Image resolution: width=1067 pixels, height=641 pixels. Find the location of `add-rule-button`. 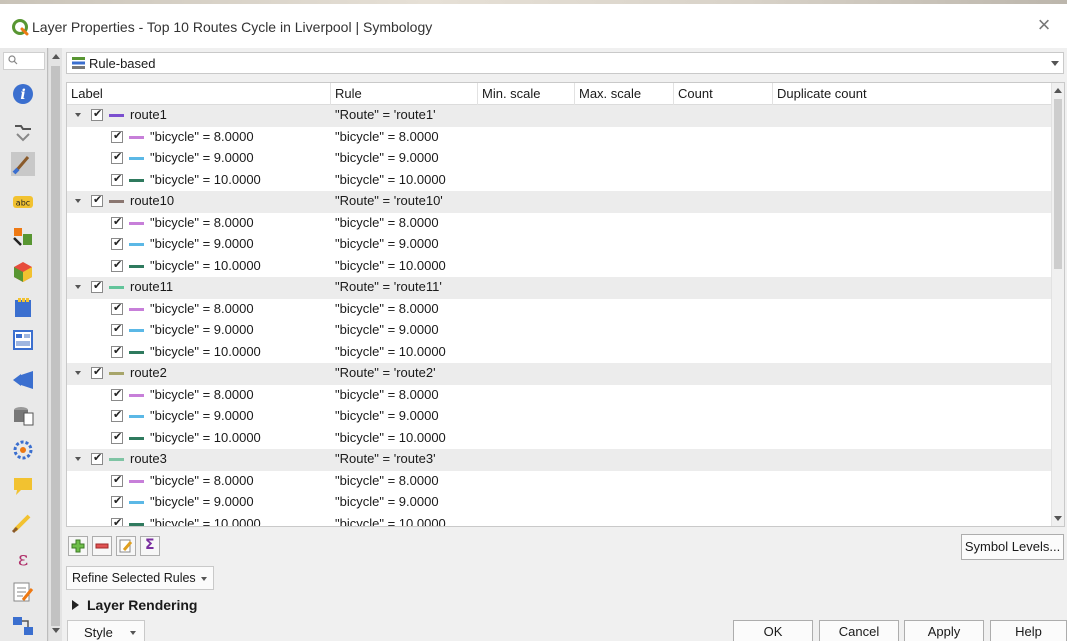

add-rule-button is located at coordinates (78, 546).